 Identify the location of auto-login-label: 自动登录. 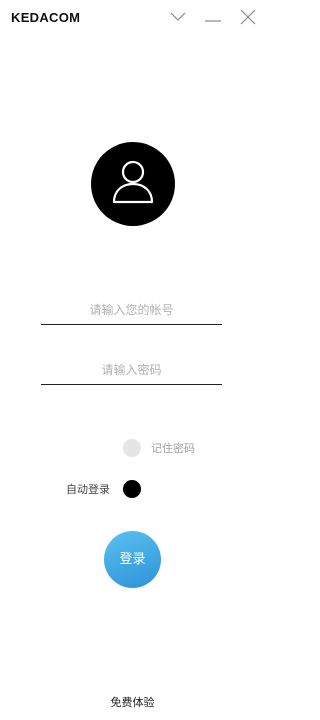
(88, 489).